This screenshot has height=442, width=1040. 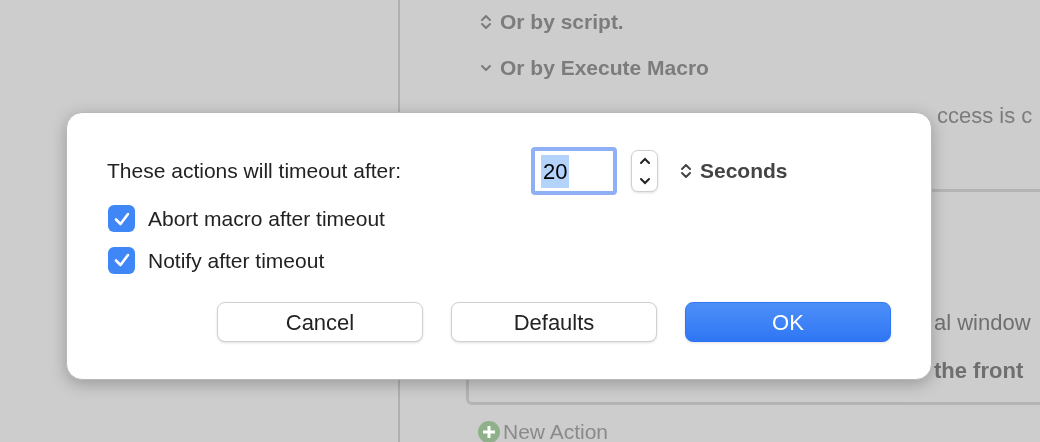 What do you see at coordinates (320, 322) in the screenshot?
I see `dialog-button: Cancel` at bounding box center [320, 322].